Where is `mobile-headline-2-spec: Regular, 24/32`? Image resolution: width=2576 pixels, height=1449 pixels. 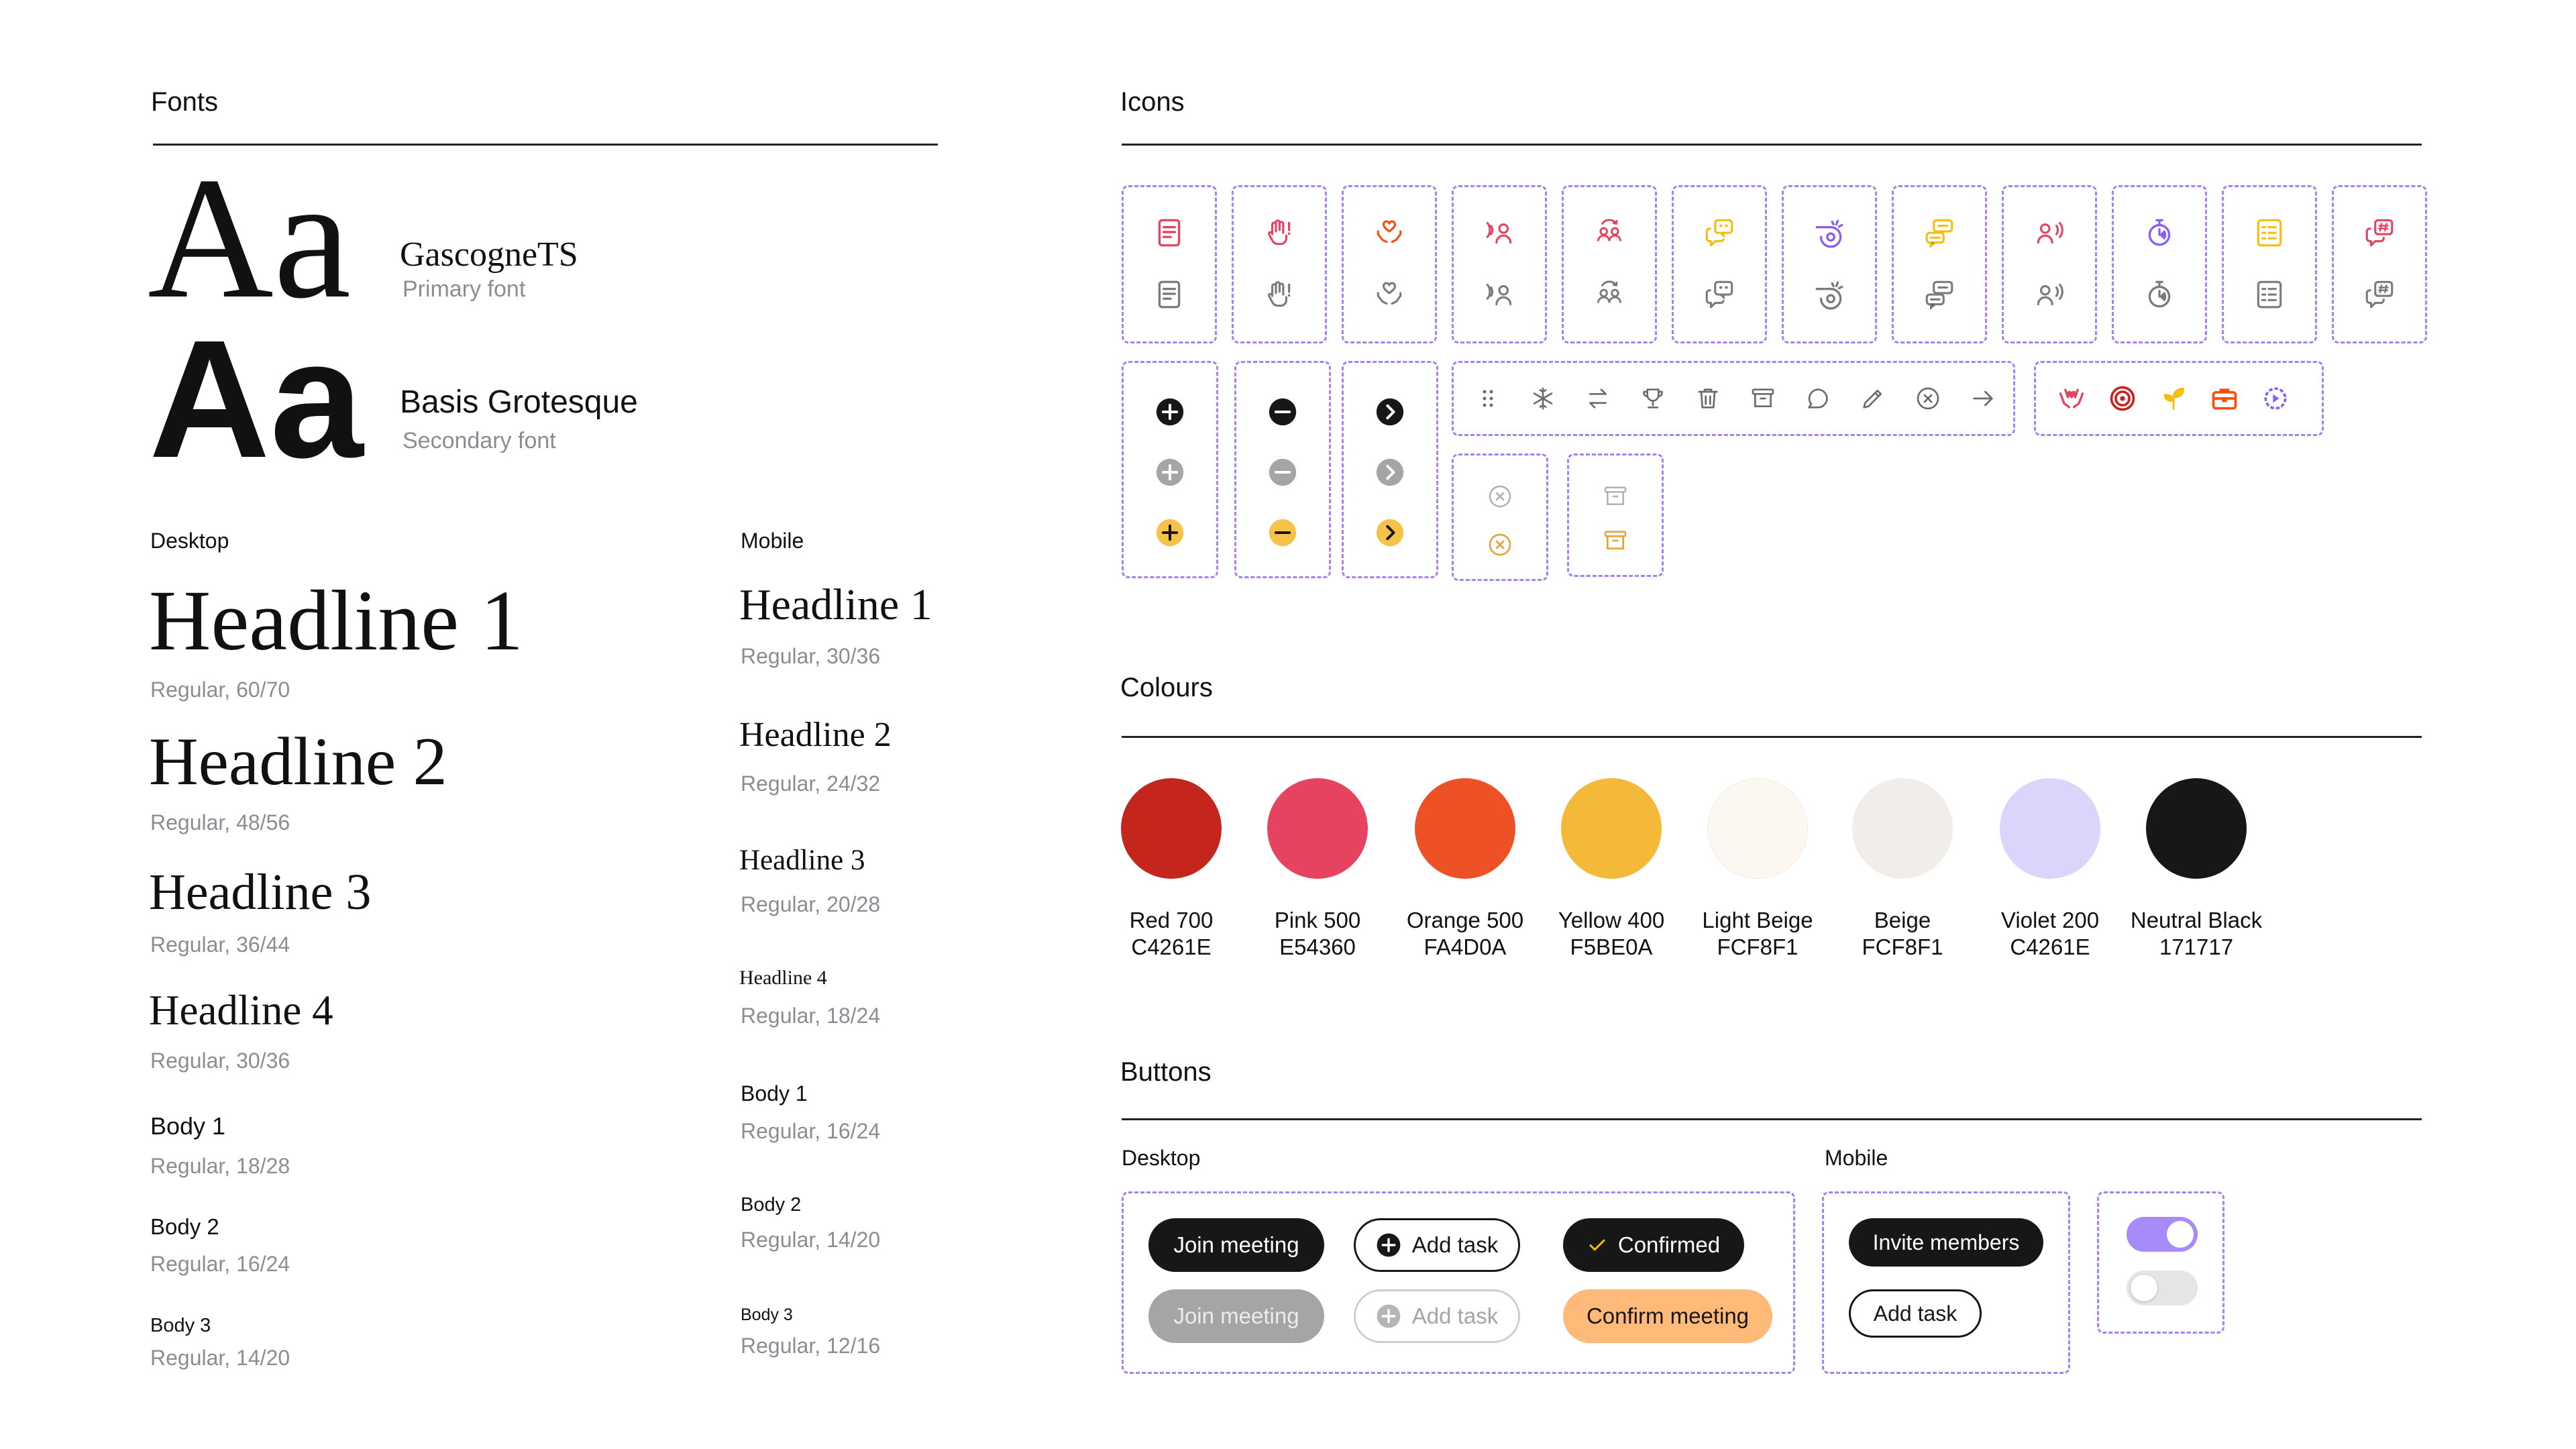
mobile-headline-2-spec: Regular, 24/32 is located at coordinates (811, 783).